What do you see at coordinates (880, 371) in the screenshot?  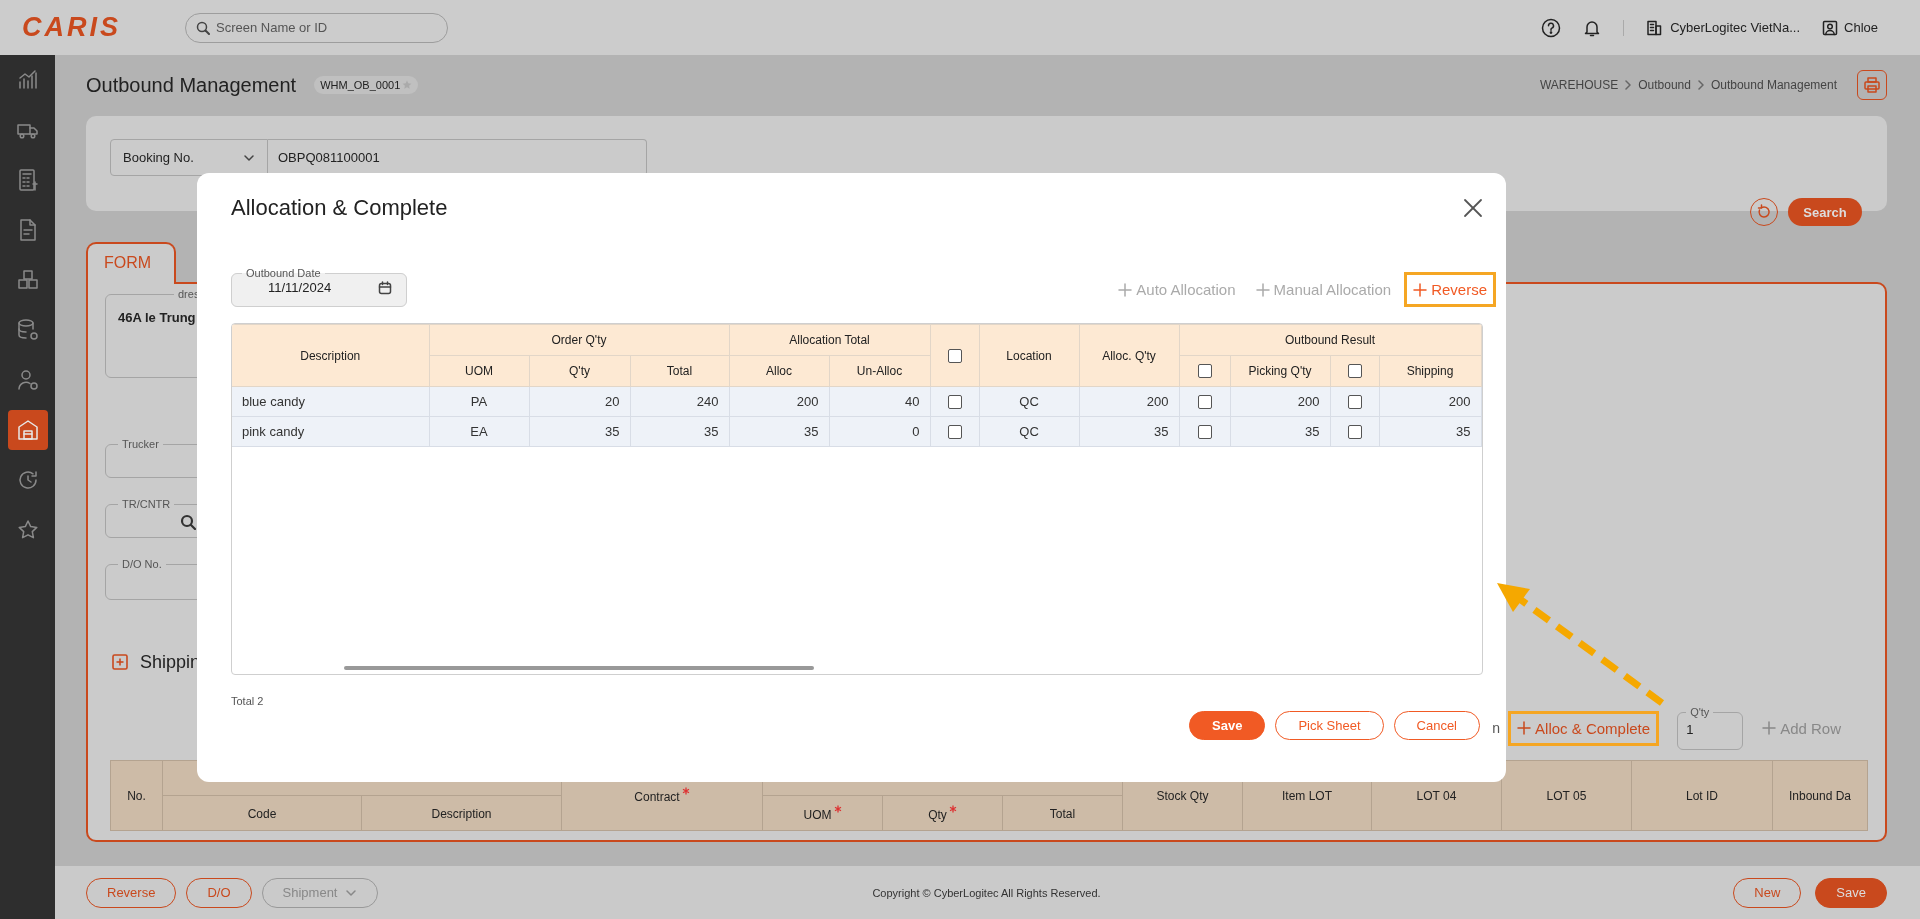 I see `column-header: Un-Alloc` at bounding box center [880, 371].